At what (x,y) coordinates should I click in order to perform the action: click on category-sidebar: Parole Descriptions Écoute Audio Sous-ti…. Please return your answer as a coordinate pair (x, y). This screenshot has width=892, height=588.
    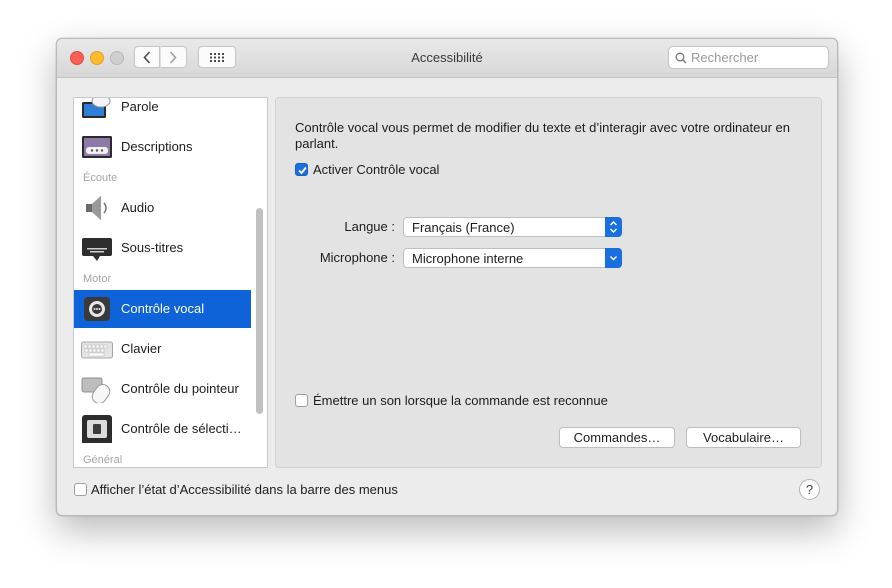
    Looking at the image, I should click on (170, 282).